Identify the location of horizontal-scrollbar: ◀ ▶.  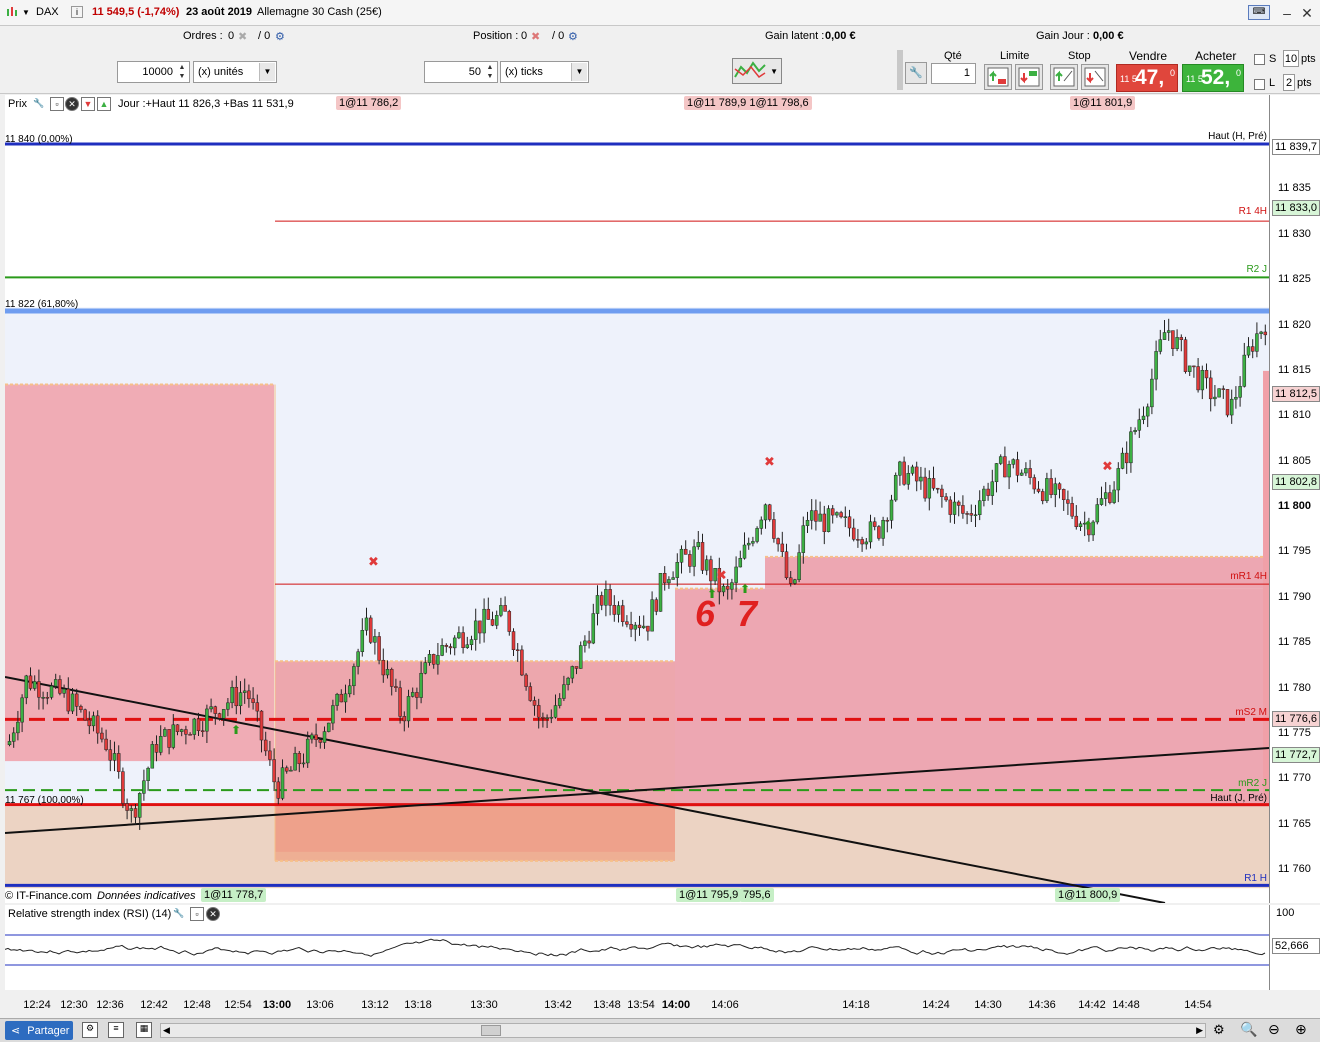
(683, 1030).